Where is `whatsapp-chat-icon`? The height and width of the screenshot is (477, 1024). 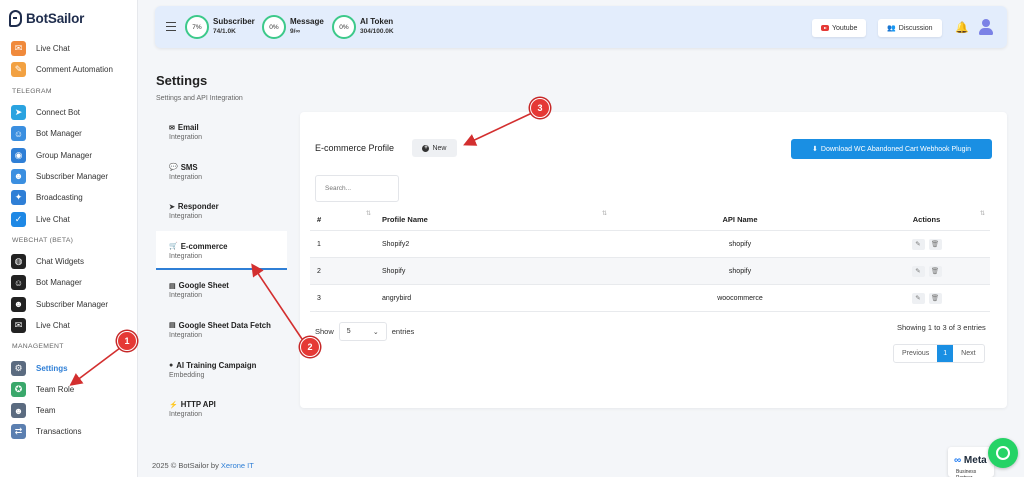 whatsapp-chat-icon is located at coordinates (1003, 453).